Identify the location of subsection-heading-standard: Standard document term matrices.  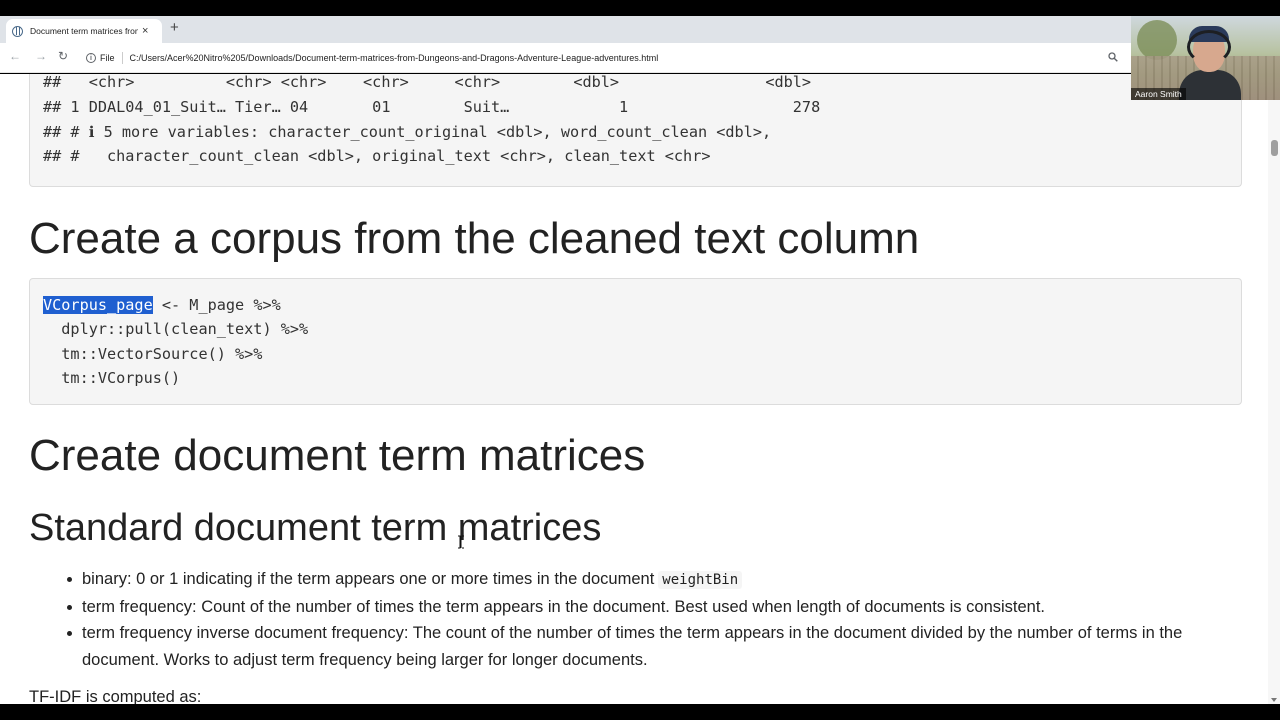
(315, 528).